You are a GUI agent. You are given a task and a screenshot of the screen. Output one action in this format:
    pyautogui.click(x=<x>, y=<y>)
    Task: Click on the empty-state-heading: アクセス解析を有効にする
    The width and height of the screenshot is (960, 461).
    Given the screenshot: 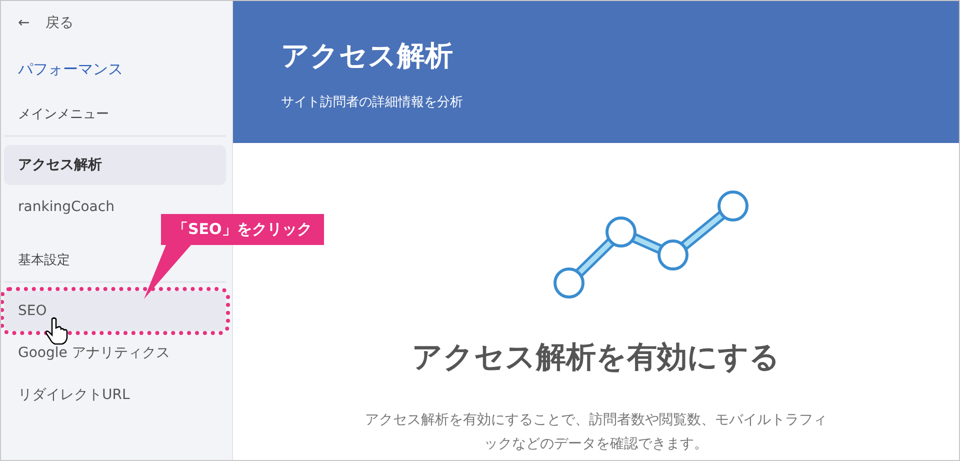 What is the action you would take?
    pyautogui.click(x=596, y=358)
    